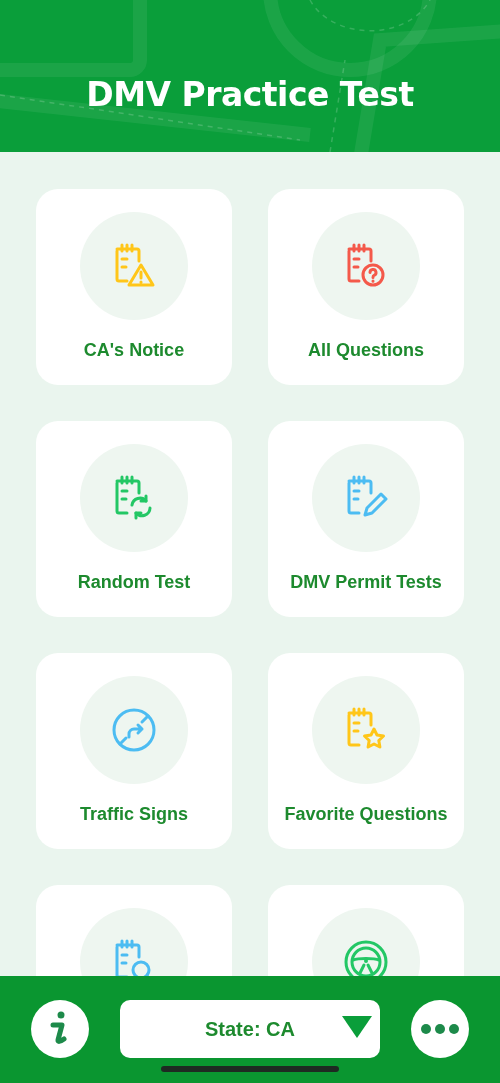  I want to click on card-label: Random Test, so click(134, 582).